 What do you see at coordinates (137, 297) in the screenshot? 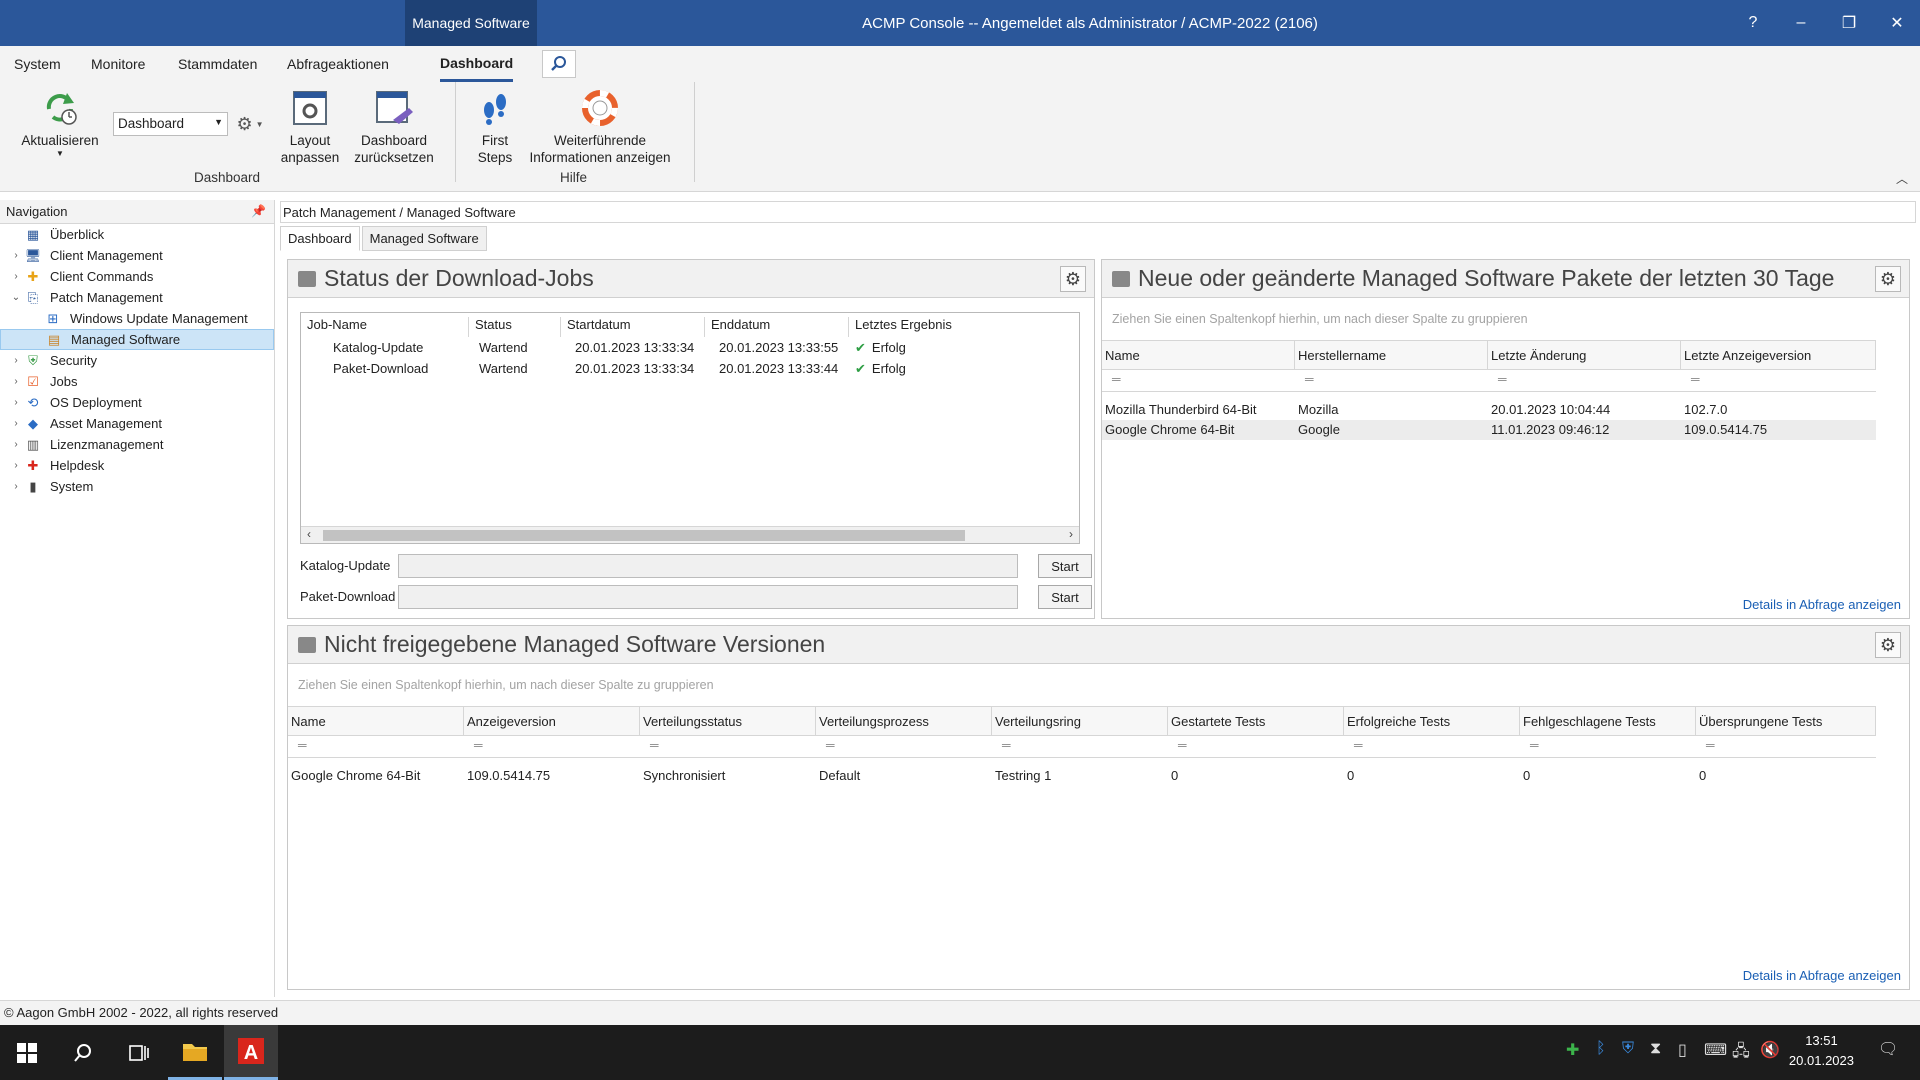
I see `sidebar-item-patch-management: ⌄ ⎘ Patch Management` at bounding box center [137, 297].